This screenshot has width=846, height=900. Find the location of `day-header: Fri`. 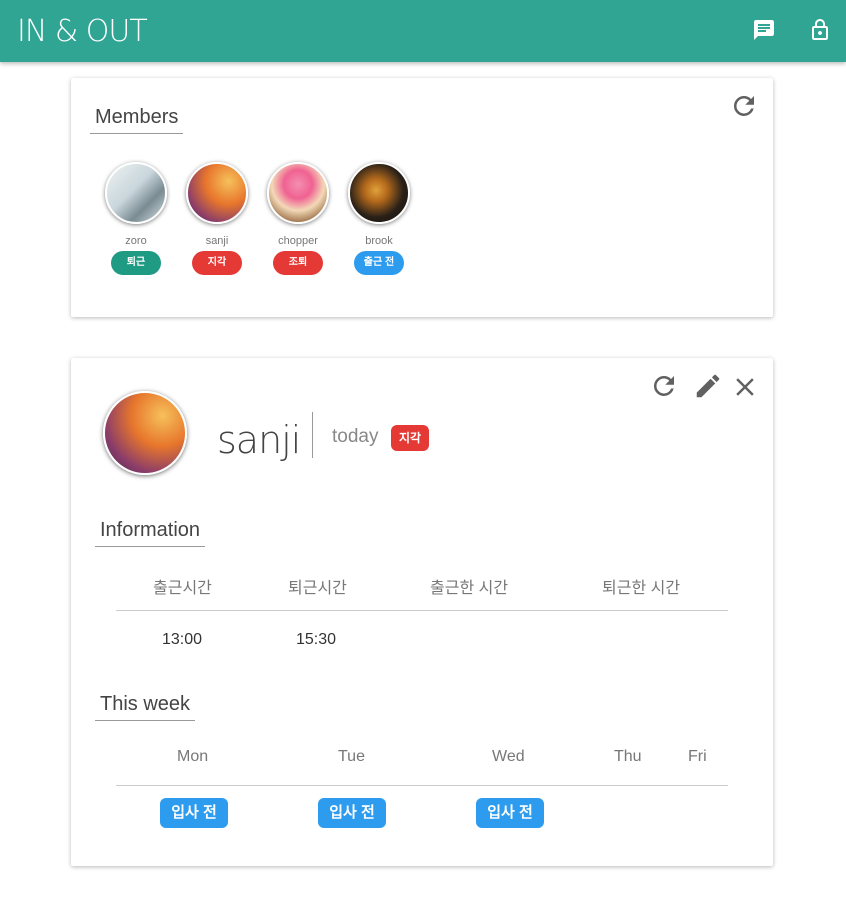

day-header: Fri is located at coordinates (697, 756).